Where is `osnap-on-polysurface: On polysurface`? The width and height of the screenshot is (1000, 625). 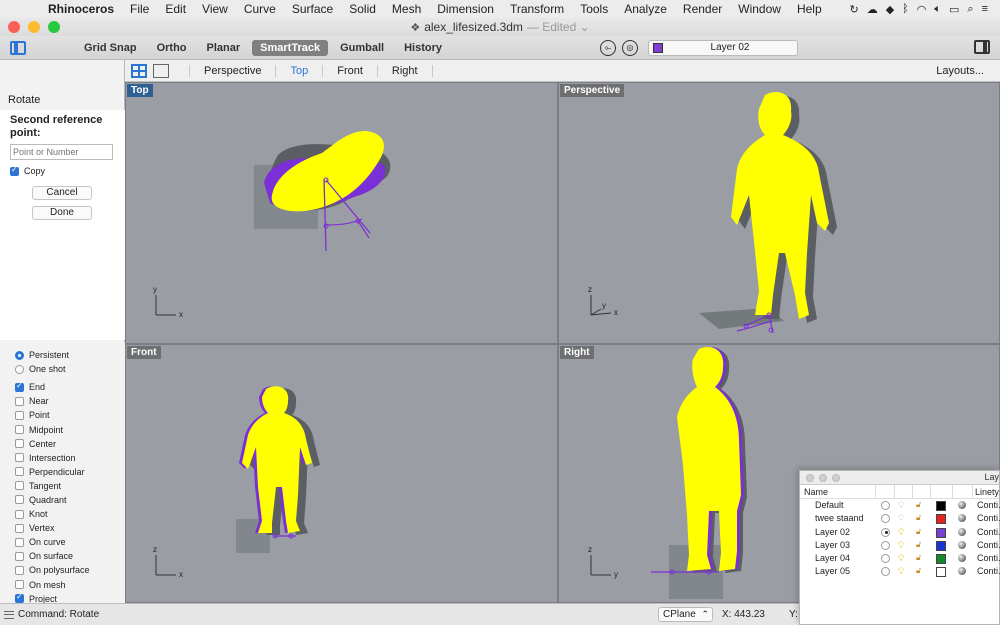
osnap-on-polysurface: On polysurface is located at coordinates (70, 570).